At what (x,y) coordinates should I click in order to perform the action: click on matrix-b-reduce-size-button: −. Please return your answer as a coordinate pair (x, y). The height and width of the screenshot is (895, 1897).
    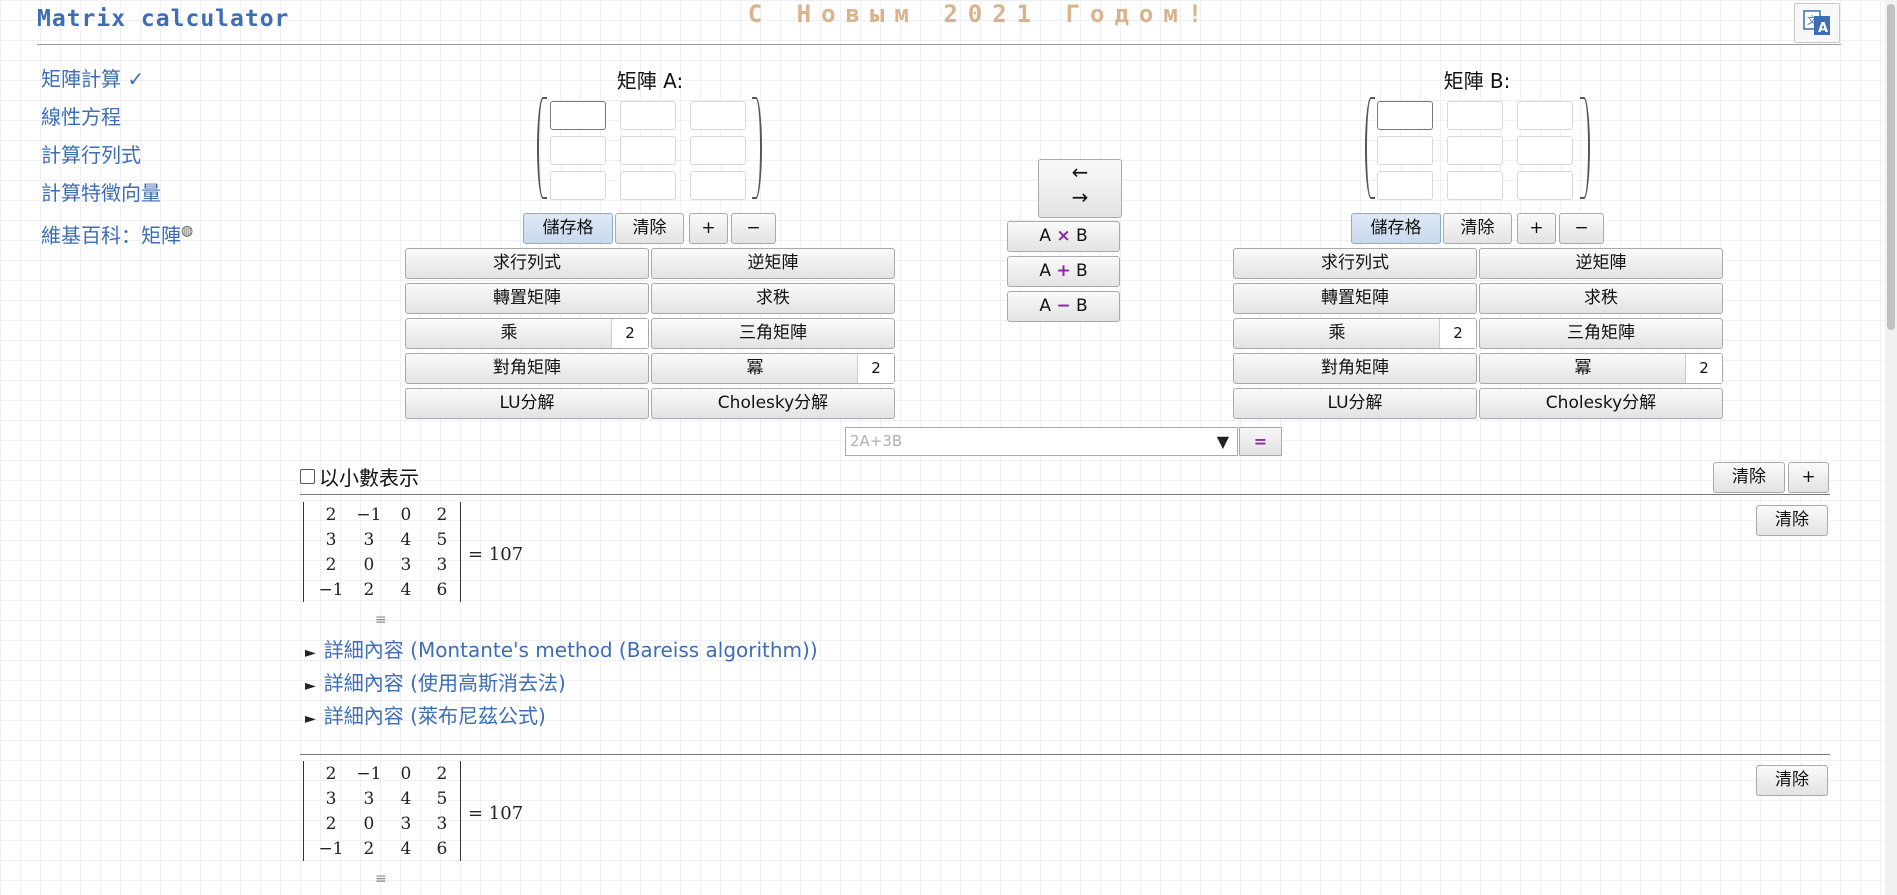
    Looking at the image, I should click on (1581, 228).